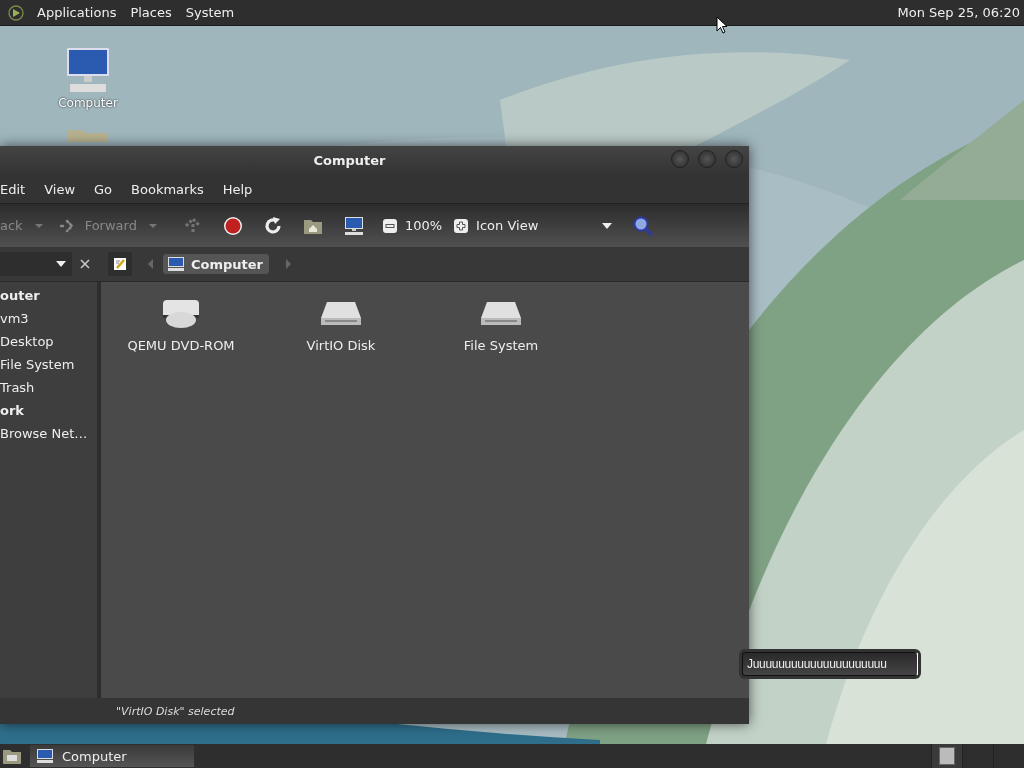 The height and width of the screenshot is (768, 1024). Describe the element at coordinates (501, 345) in the screenshot. I see `file-label: File System` at that location.